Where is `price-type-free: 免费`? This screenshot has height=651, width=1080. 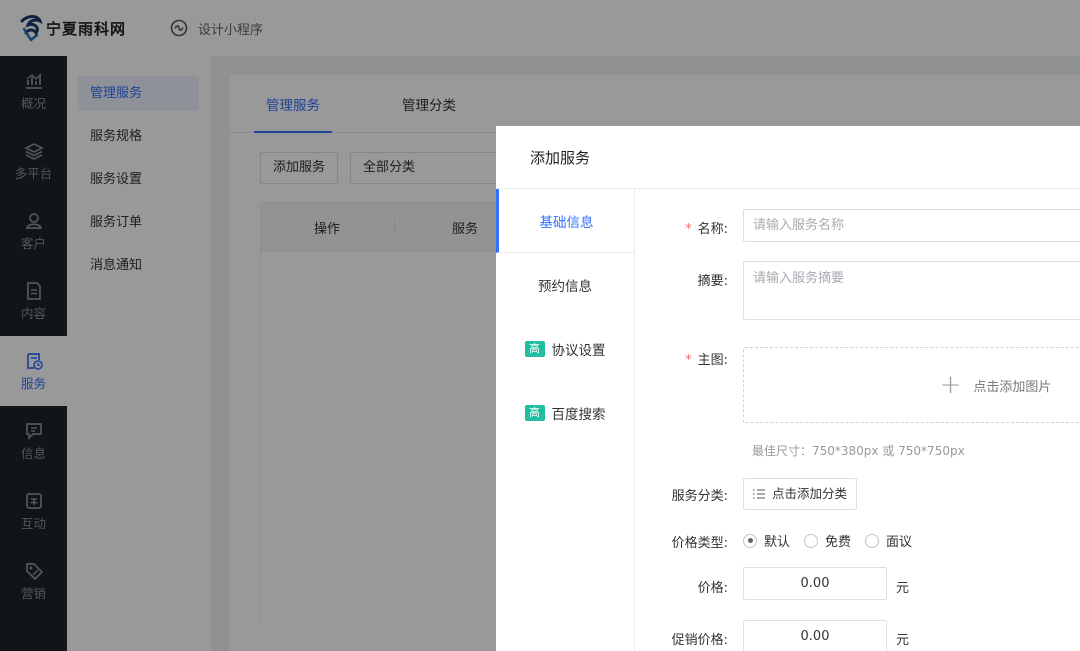 price-type-free: 免费 is located at coordinates (827, 540).